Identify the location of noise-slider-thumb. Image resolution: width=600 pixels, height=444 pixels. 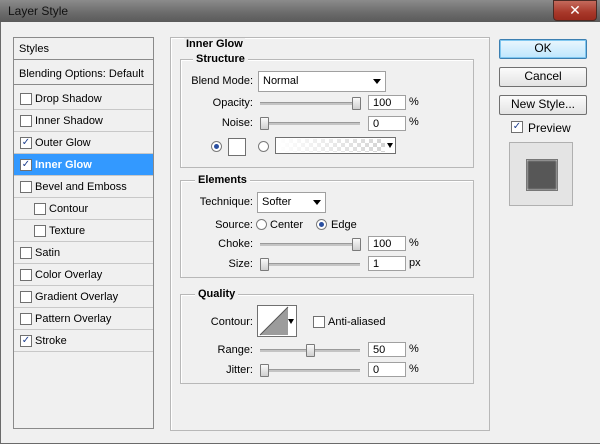
(264, 123).